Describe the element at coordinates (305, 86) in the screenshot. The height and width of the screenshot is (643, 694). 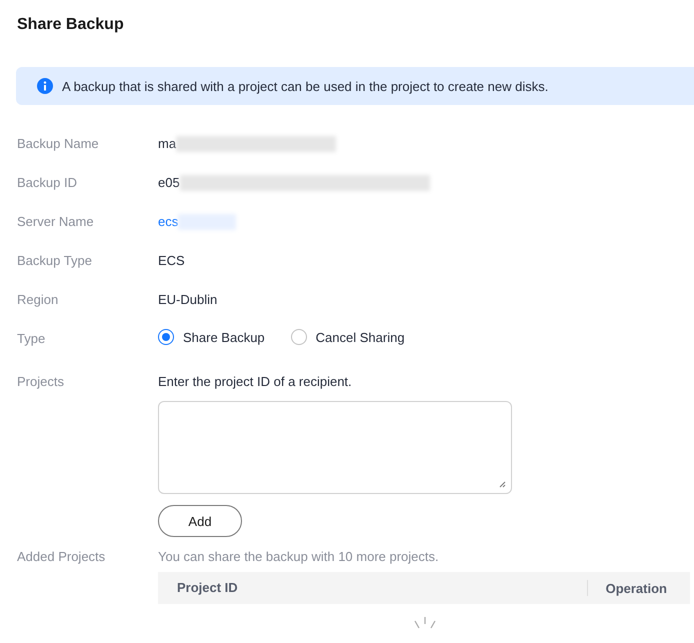
I see `notice-text: A backup that is shared with a project can be used in the project to create new disks.` at that location.